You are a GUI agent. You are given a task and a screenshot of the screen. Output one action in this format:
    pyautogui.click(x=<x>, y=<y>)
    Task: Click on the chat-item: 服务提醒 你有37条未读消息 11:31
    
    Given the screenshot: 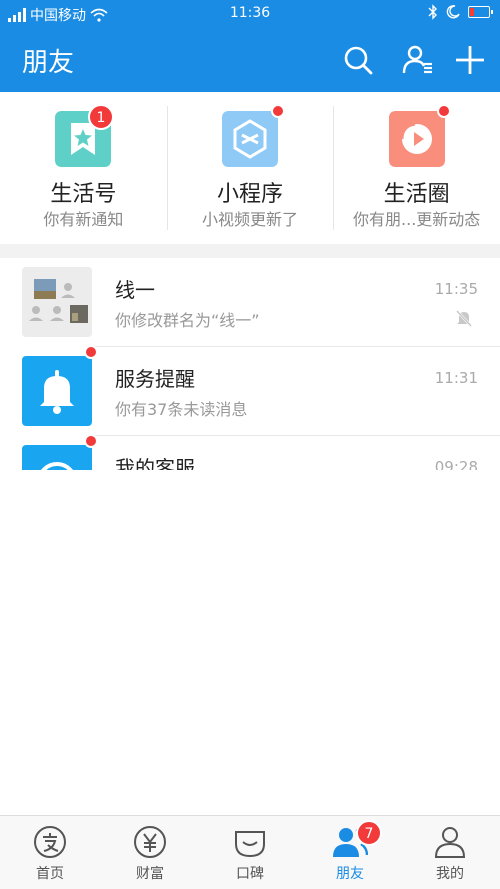 What is the action you would take?
    pyautogui.click(x=250, y=390)
    